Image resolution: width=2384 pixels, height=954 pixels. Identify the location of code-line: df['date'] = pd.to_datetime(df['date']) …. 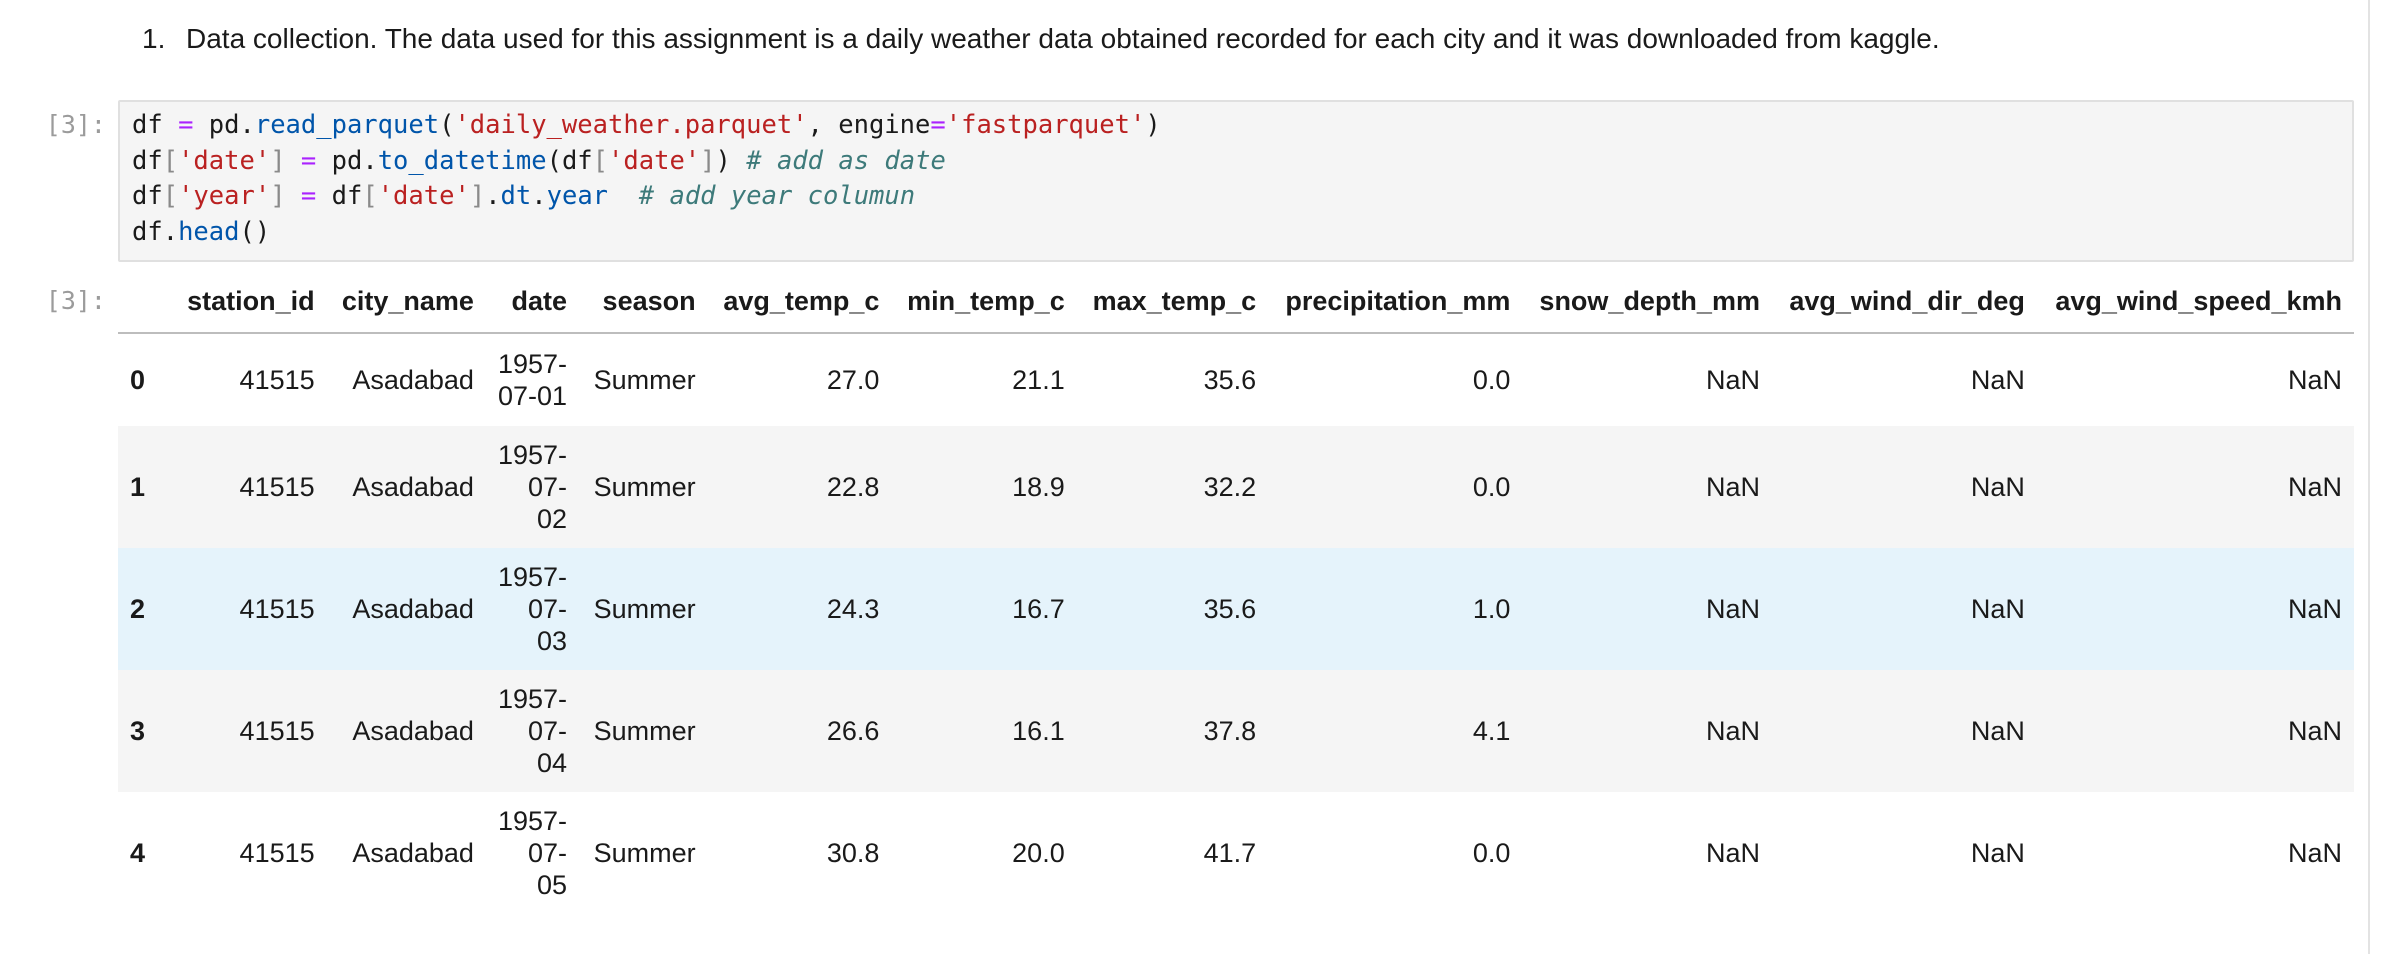
(539, 161).